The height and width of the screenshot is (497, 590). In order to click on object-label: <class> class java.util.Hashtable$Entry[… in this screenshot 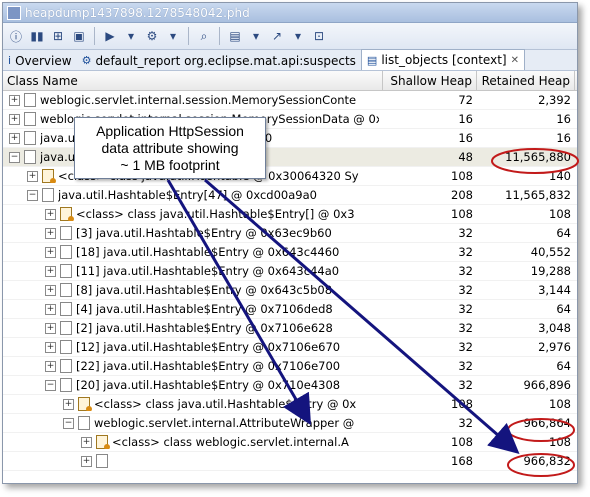, I will do `click(215, 214)`.